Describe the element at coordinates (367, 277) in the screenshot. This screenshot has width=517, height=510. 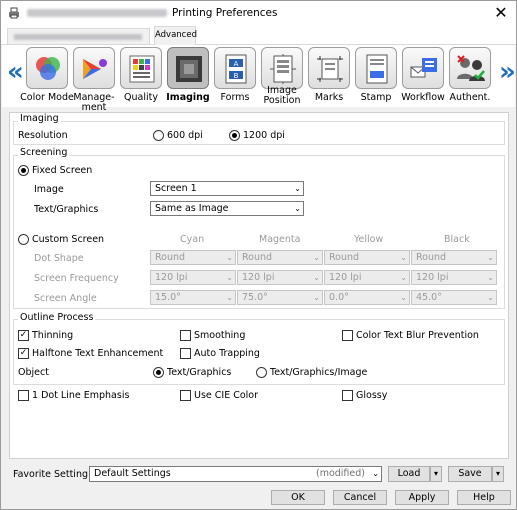
I see `freq-yellow: 120 lpi ⌄` at that location.